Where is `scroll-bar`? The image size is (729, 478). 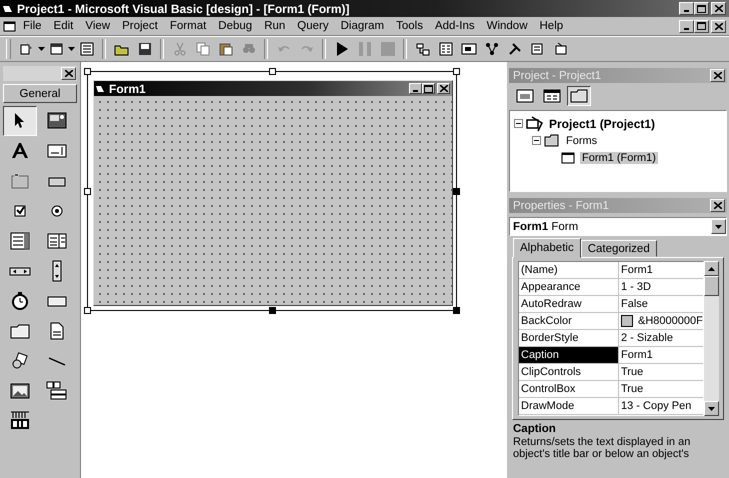 scroll-bar is located at coordinates (711, 338).